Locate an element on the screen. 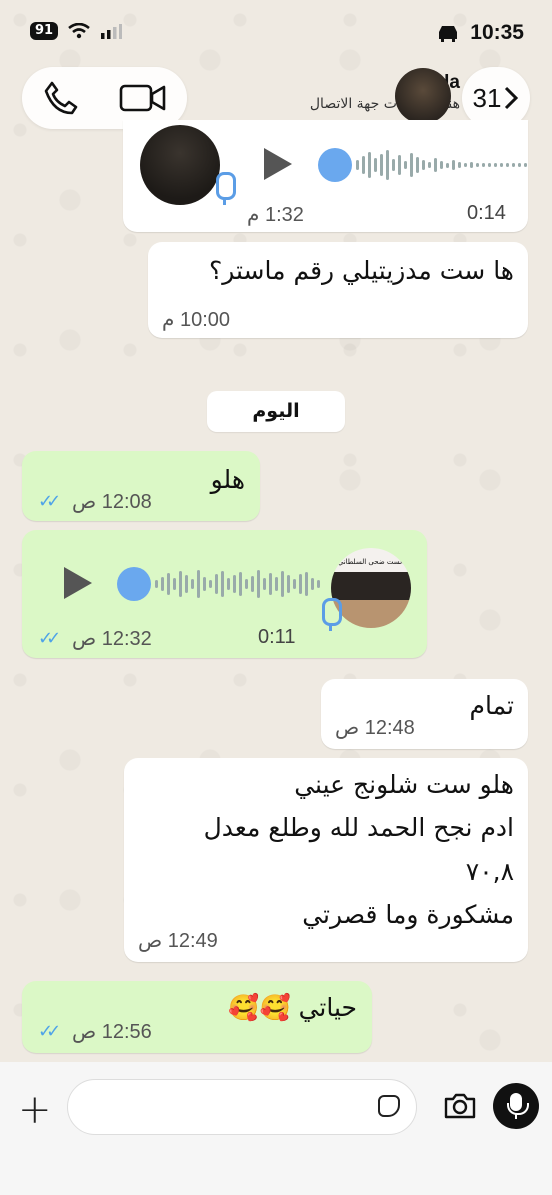  car-icon is located at coordinates (448, 34).